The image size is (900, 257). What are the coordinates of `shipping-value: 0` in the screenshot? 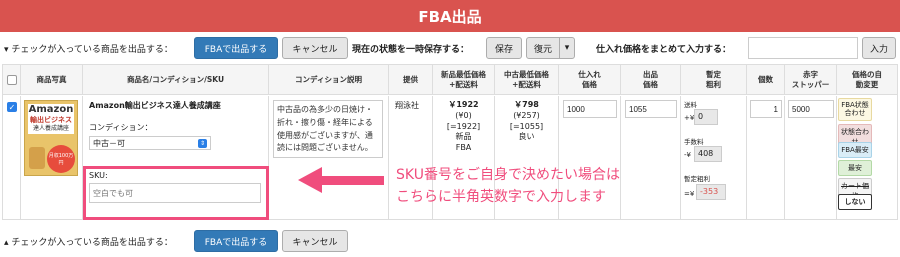 It's located at (706, 117).